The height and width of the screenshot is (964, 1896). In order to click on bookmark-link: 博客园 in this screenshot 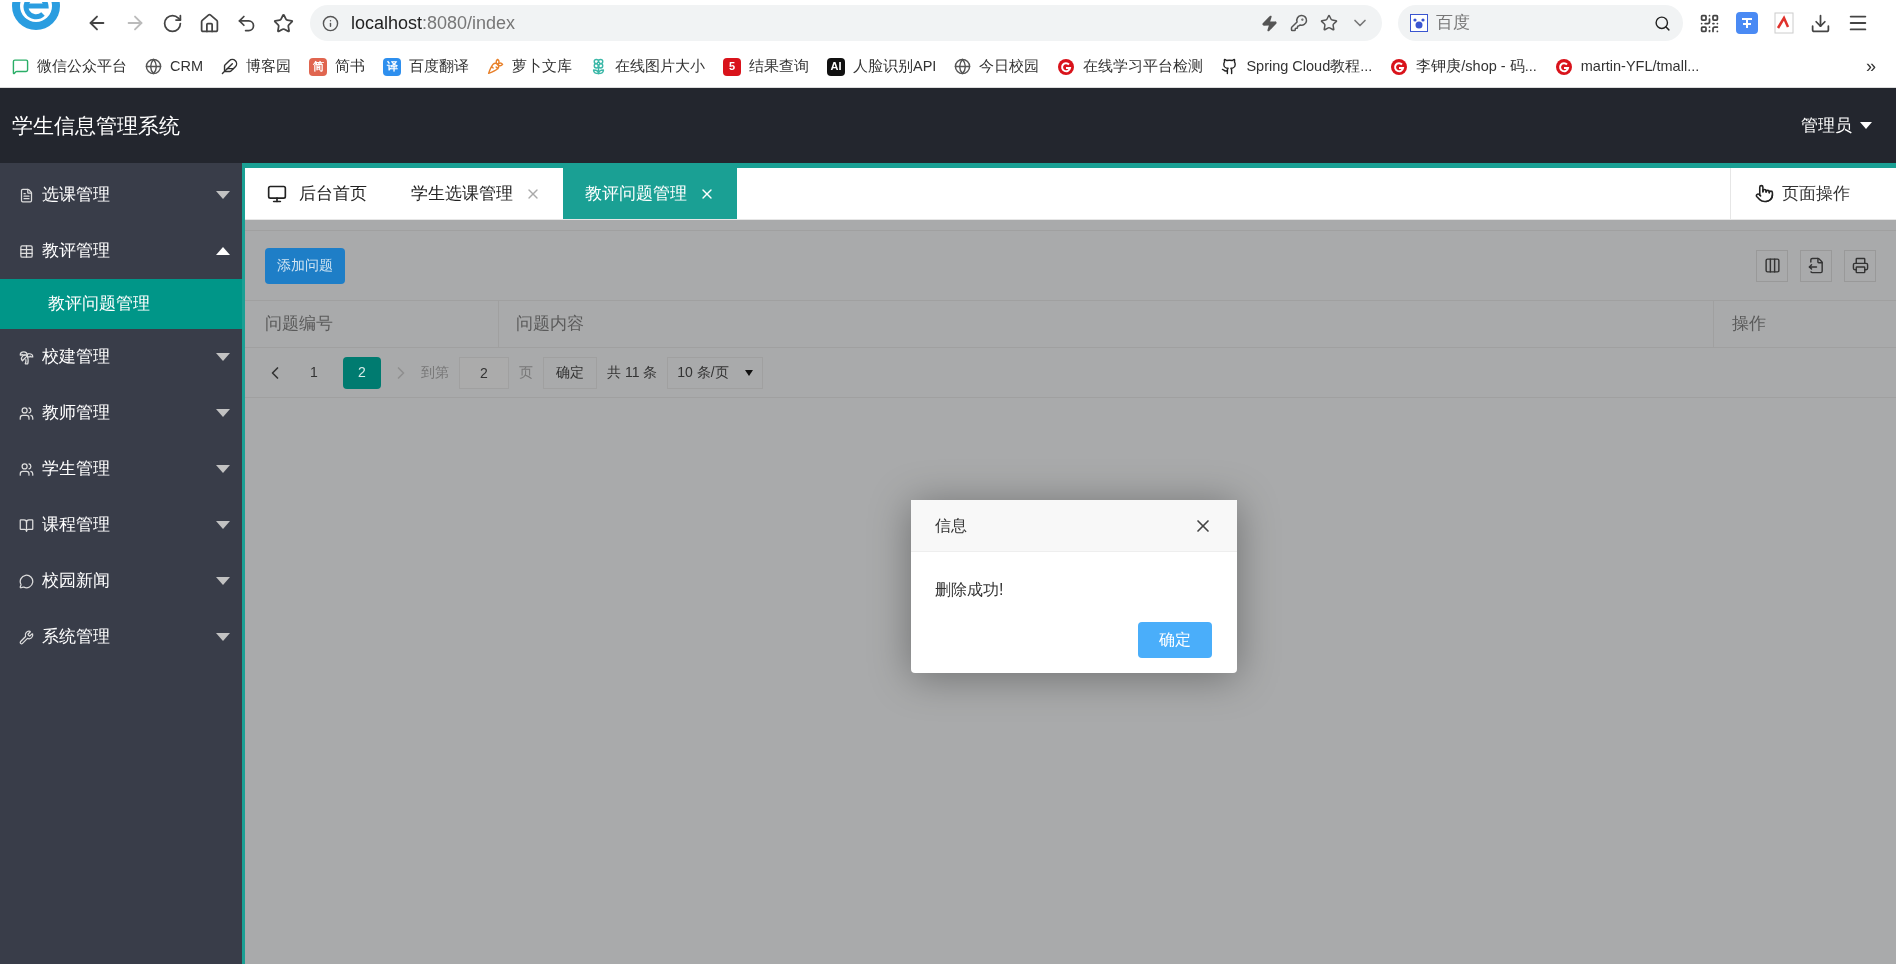, I will do `click(269, 66)`.